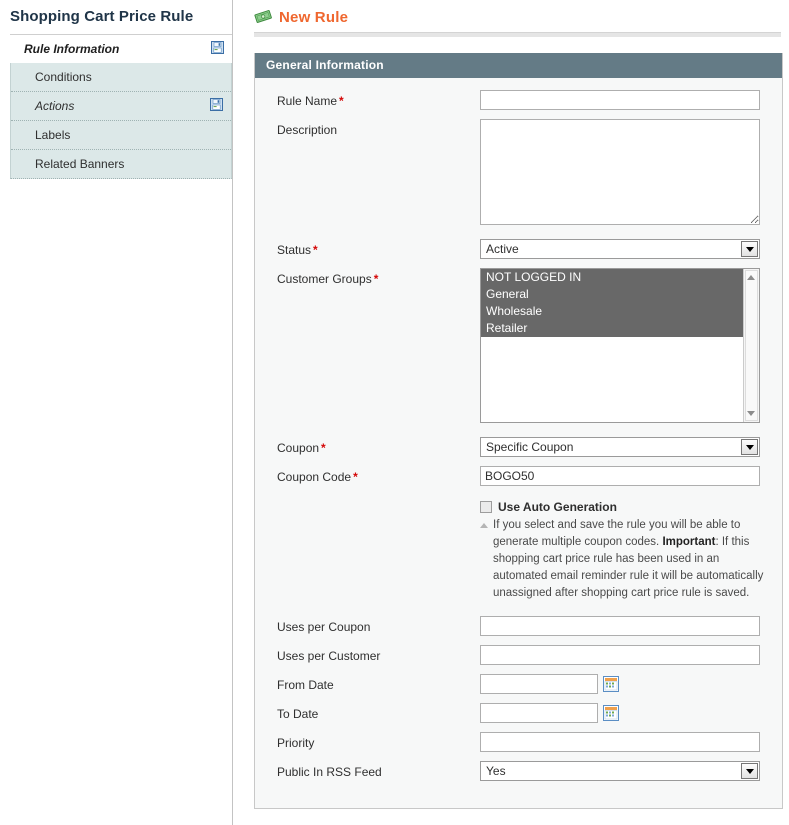 This screenshot has height=825, width=789. What do you see at coordinates (620, 345) in the screenshot?
I see `customer-groups-multiselect: NOT LOGGED IN General Wholesale Retailer` at bounding box center [620, 345].